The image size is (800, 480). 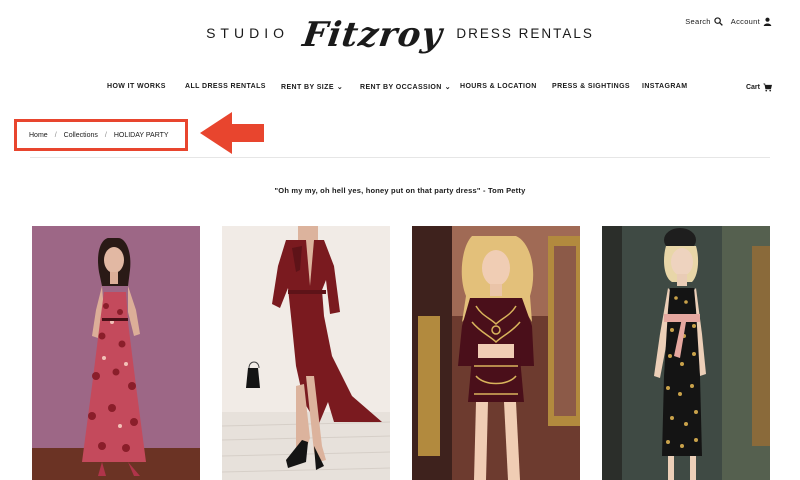 What do you see at coordinates (232, 133) in the screenshot?
I see `arrow-left-icon` at bounding box center [232, 133].